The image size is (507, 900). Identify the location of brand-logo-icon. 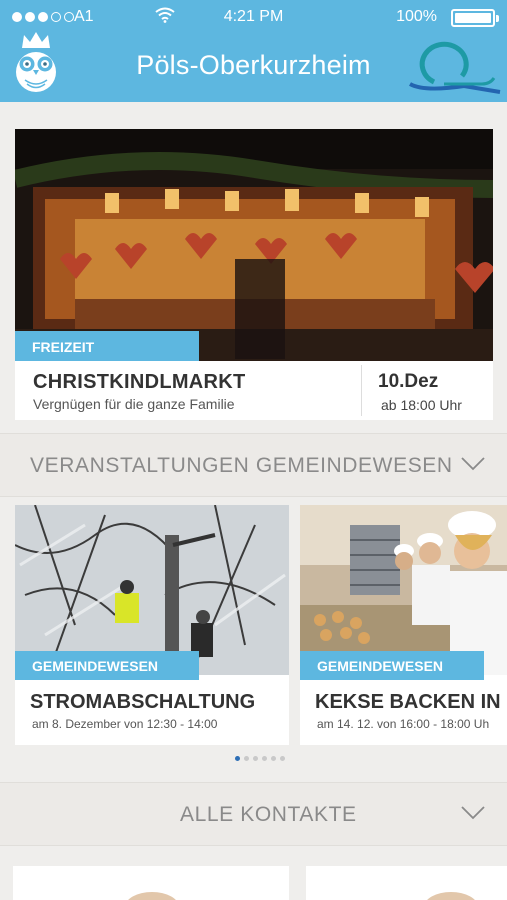
(453, 66).